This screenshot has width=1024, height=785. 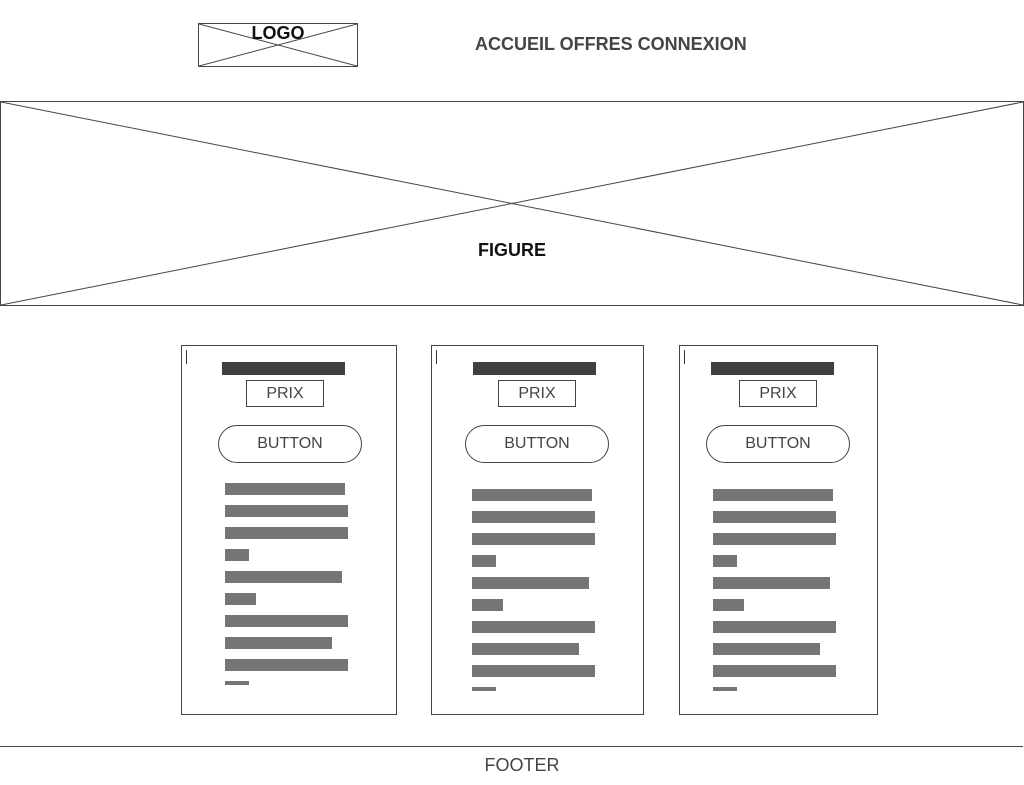 What do you see at coordinates (511, 746) in the screenshot?
I see `footer-divider` at bounding box center [511, 746].